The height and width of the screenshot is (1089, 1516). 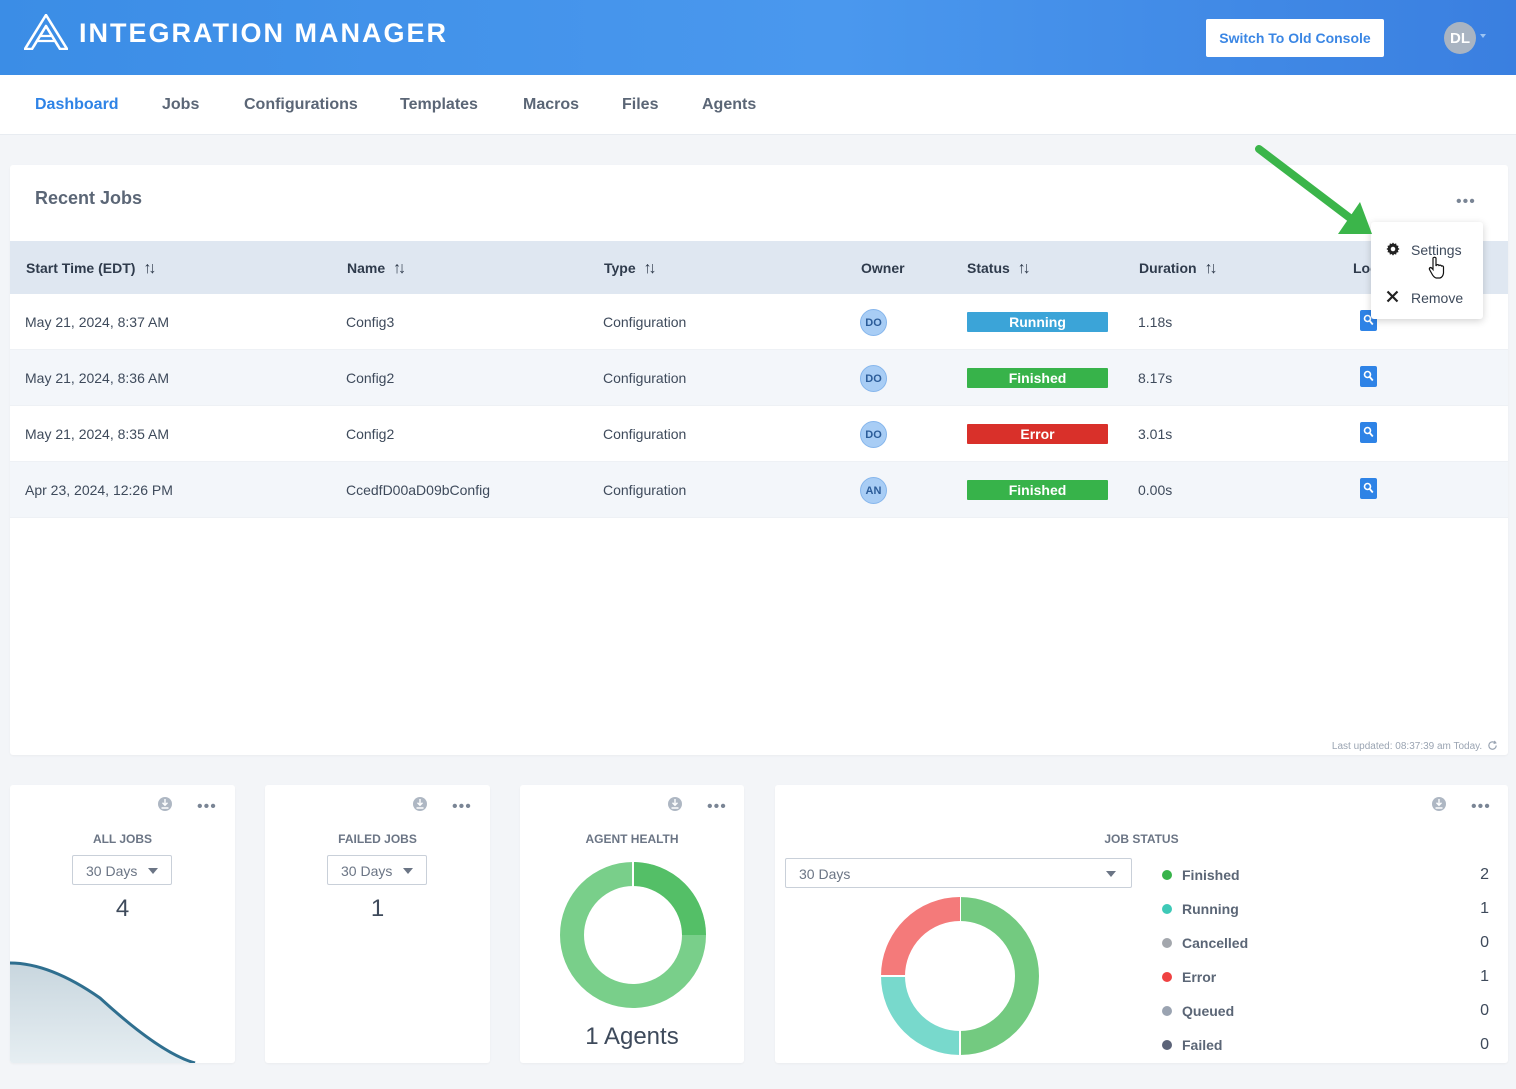 I want to click on failed-jobs-count: 1, so click(x=377, y=908).